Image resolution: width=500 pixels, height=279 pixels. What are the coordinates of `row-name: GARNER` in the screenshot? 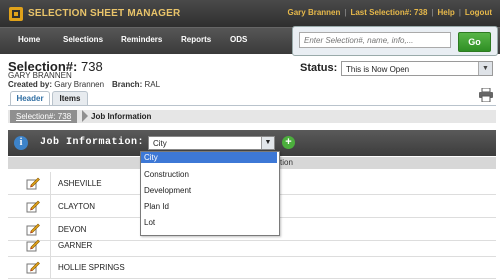 It's located at (75, 245).